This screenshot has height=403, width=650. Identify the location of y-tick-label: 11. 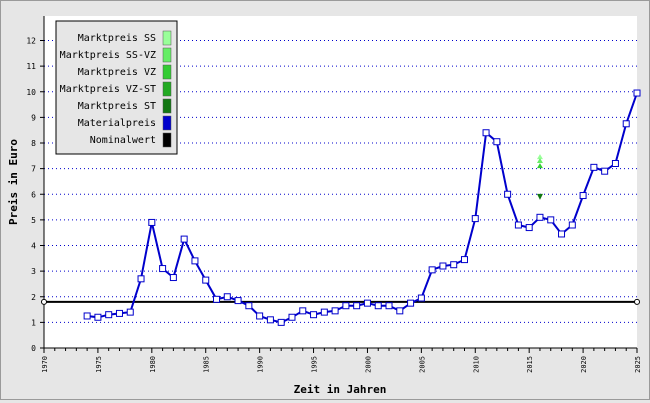
(31, 66).